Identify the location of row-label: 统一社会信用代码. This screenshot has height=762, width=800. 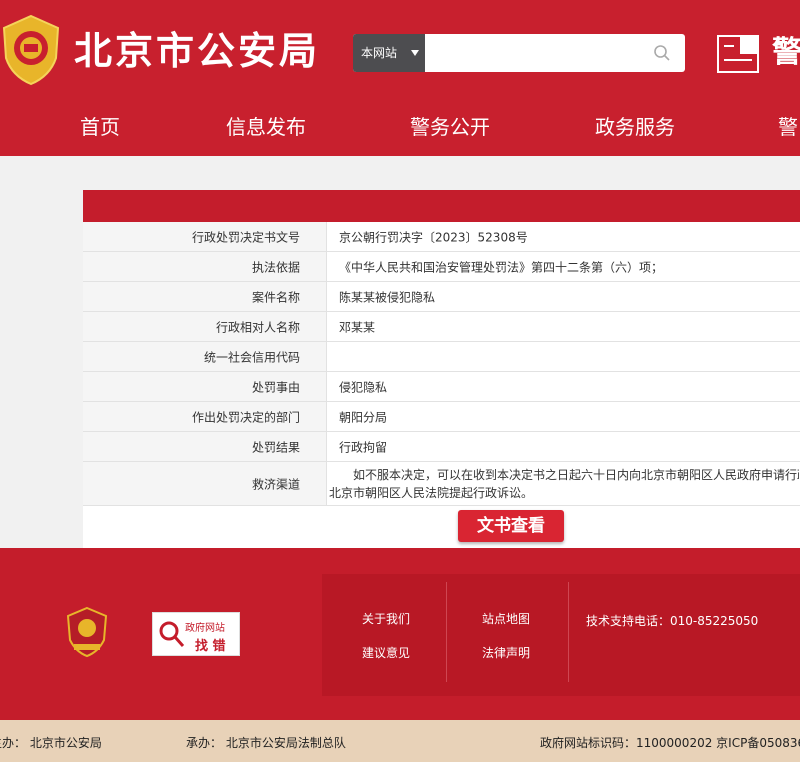
(251, 357).